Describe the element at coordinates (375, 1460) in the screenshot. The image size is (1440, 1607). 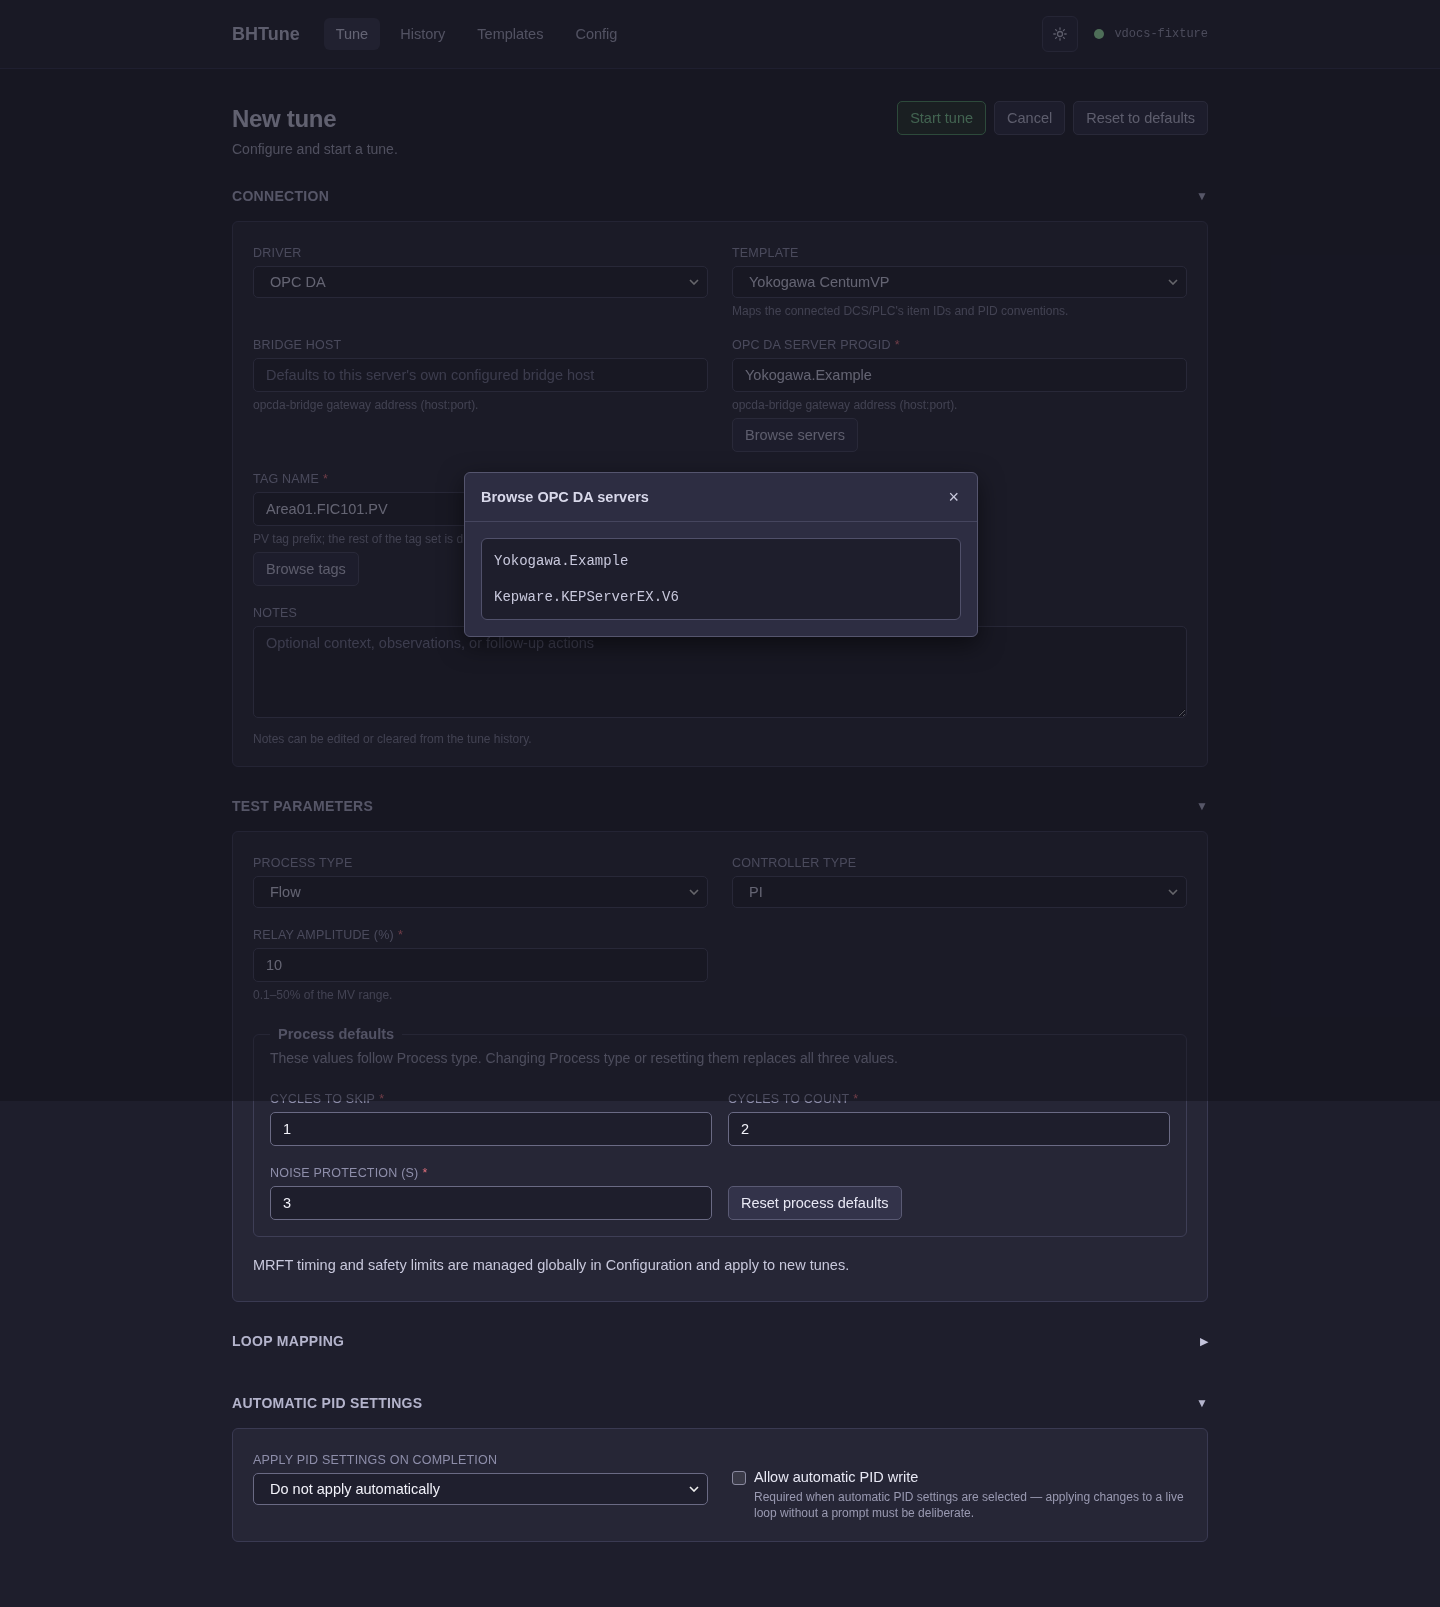
I see `field-label: APPLY PID SETTINGS ON COMPLETION` at that location.